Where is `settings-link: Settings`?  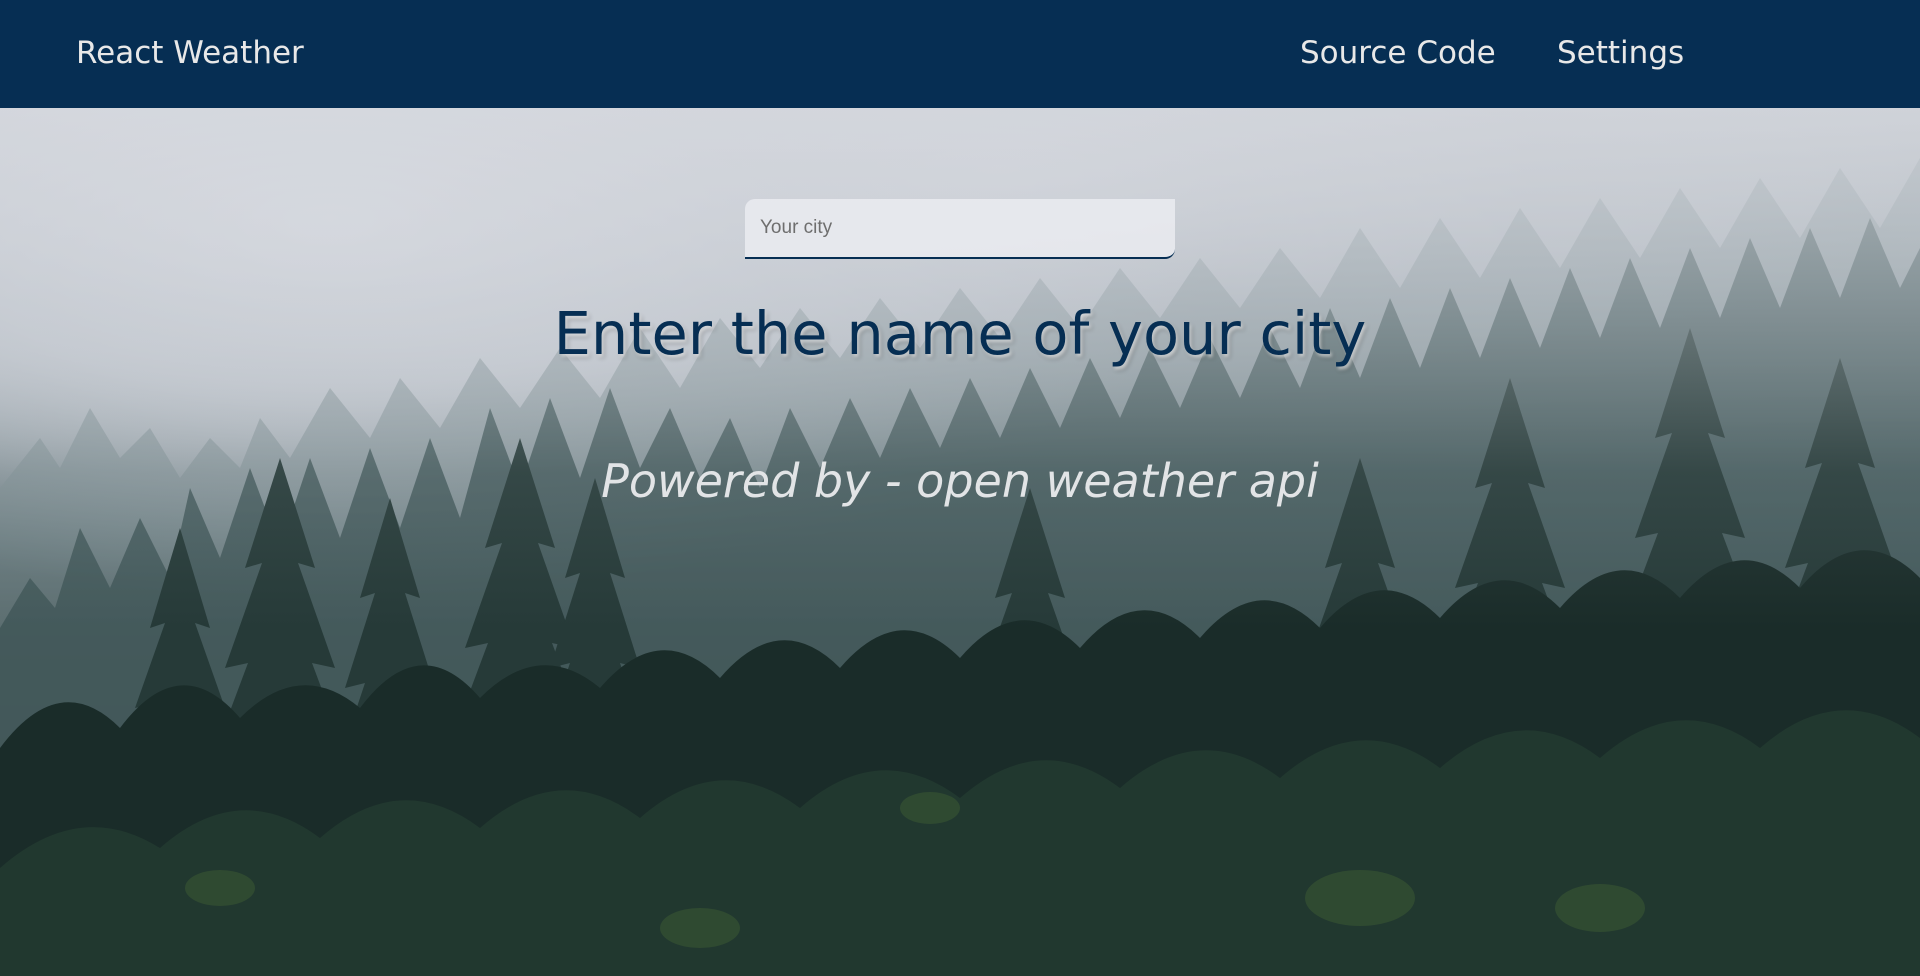
settings-link: Settings is located at coordinates (1620, 53).